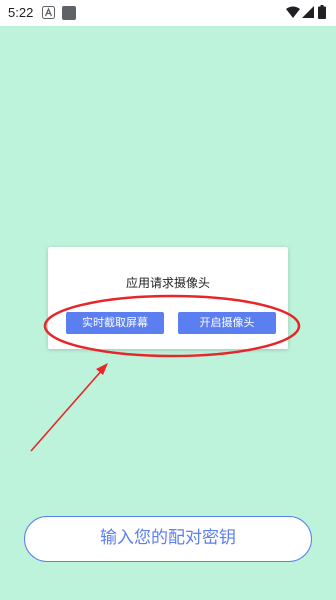 This screenshot has height=600, width=336. Describe the element at coordinates (168, 298) in the screenshot. I see `camera-request-dialog: 应用请求摄像头 实时截取屏幕 开启摄像头` at that location.